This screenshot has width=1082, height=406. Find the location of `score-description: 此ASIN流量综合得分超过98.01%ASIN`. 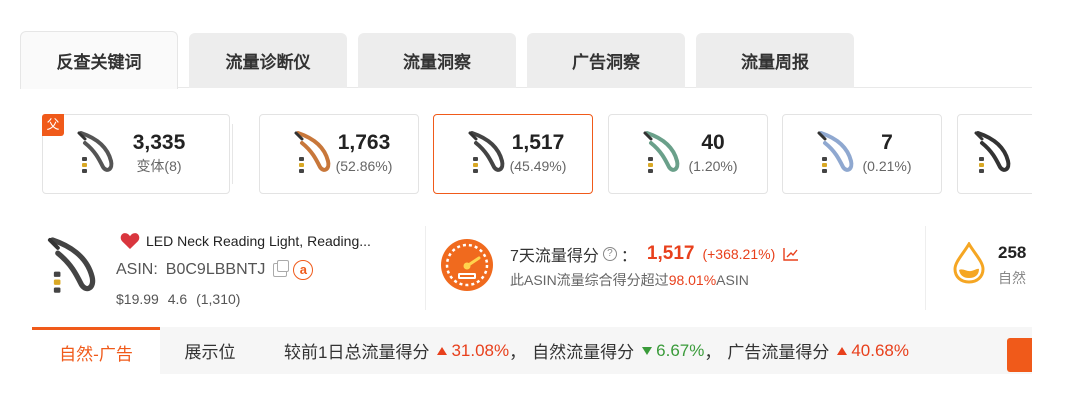

score-description: 此ASIN流量综合得分超过98.01%ASIN is located at coordinates (629, 280).